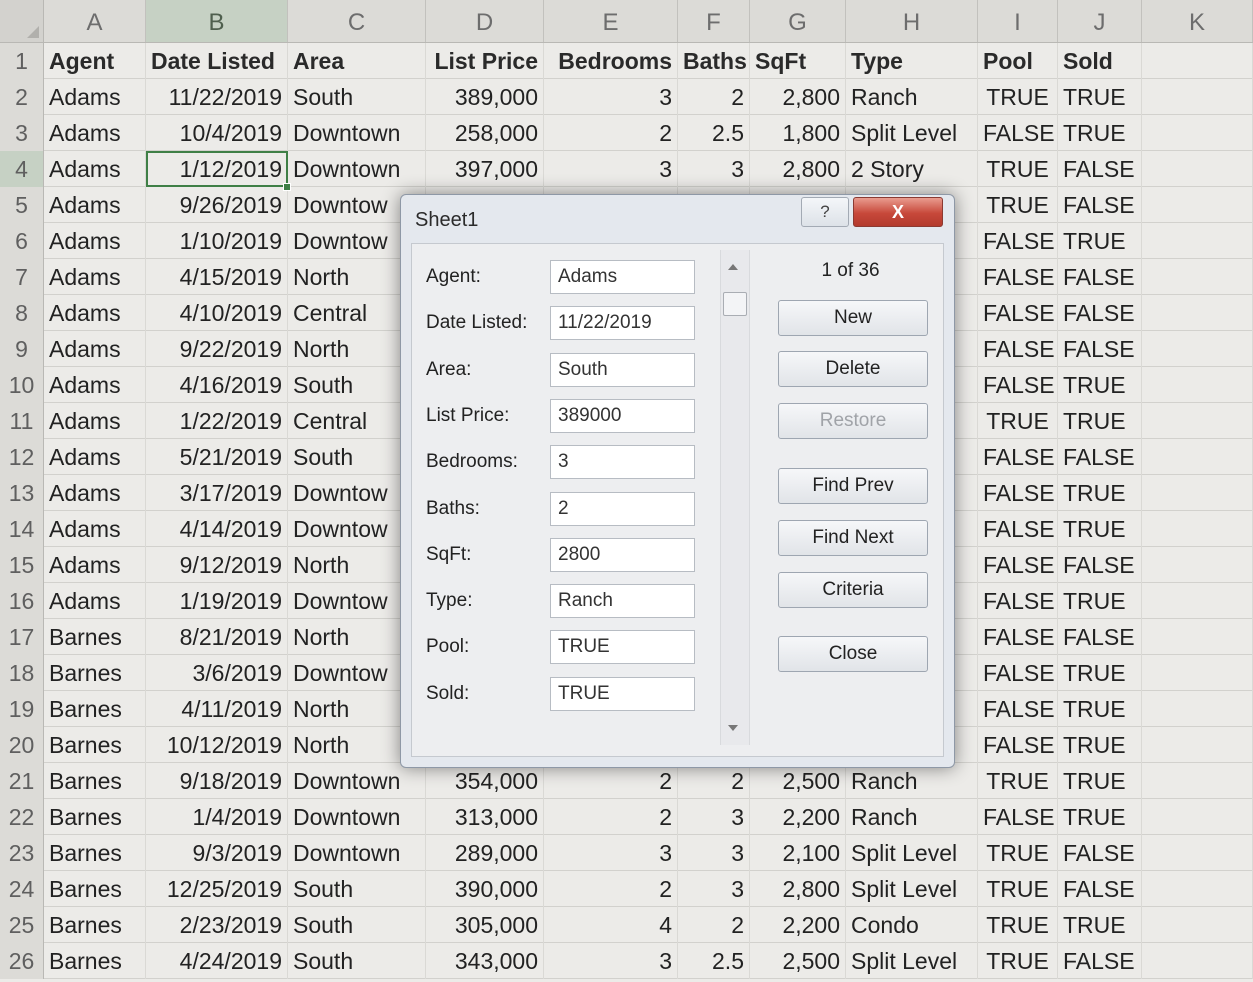 Image resolution: width=1253 pixels, height=982 pixels. I want to click on row-header: 14, so click(22, 529).